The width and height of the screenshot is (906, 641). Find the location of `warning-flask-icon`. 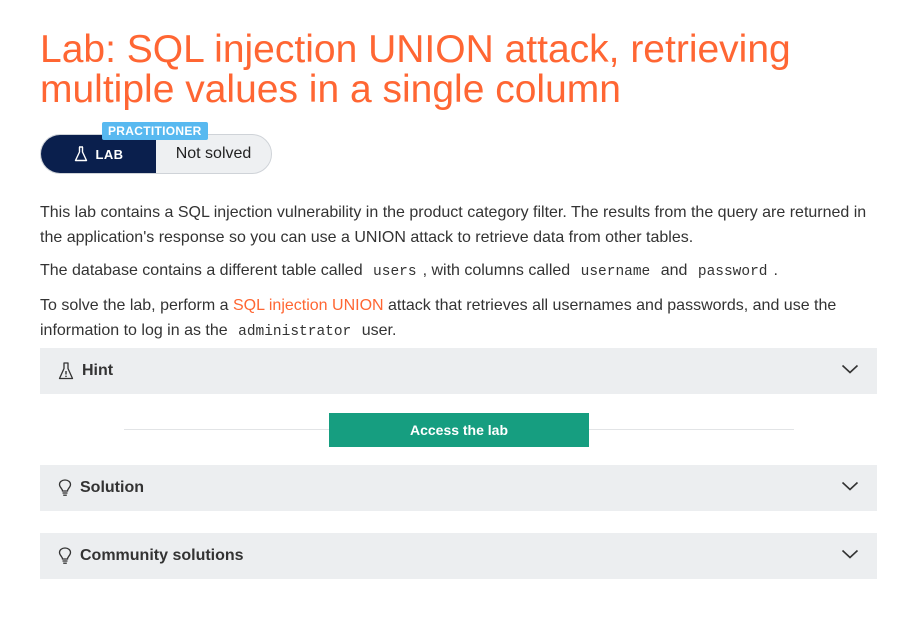

warning-flask-icon is located at coordinates (66, 371).